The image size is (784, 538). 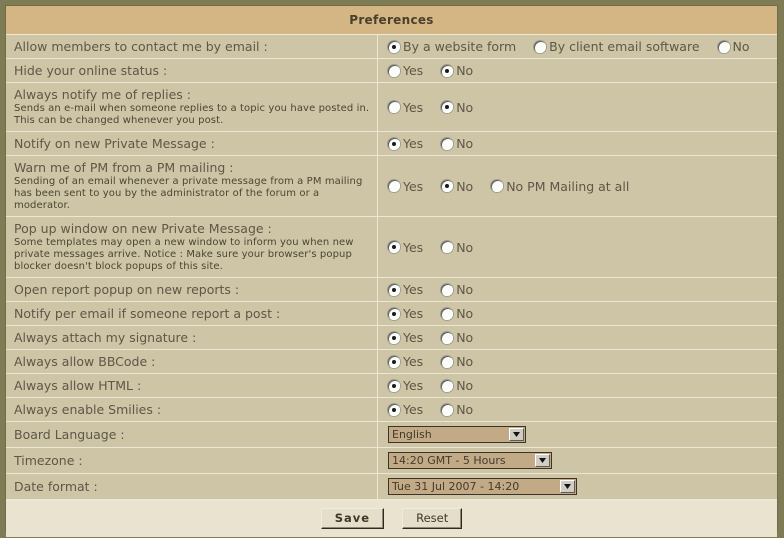 I want to click on timezone-select: 14:20 GMT - 5 Hours, so click(x=470, y=460).